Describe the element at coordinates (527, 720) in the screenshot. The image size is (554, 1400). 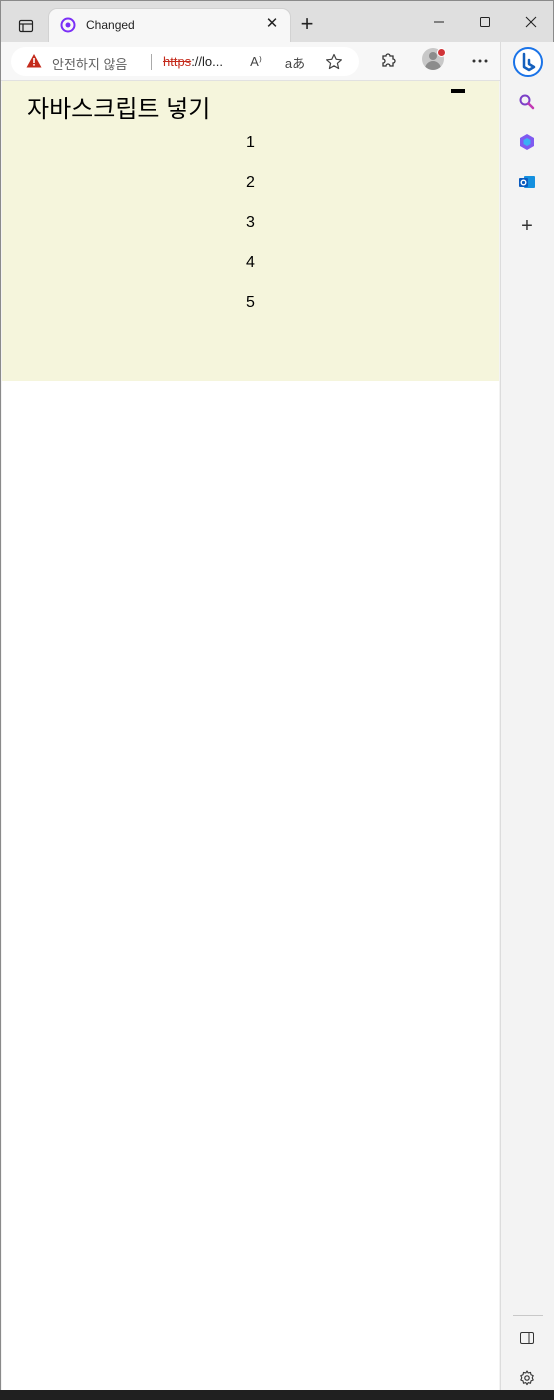
I see `edge-sidebar: +` at that location.